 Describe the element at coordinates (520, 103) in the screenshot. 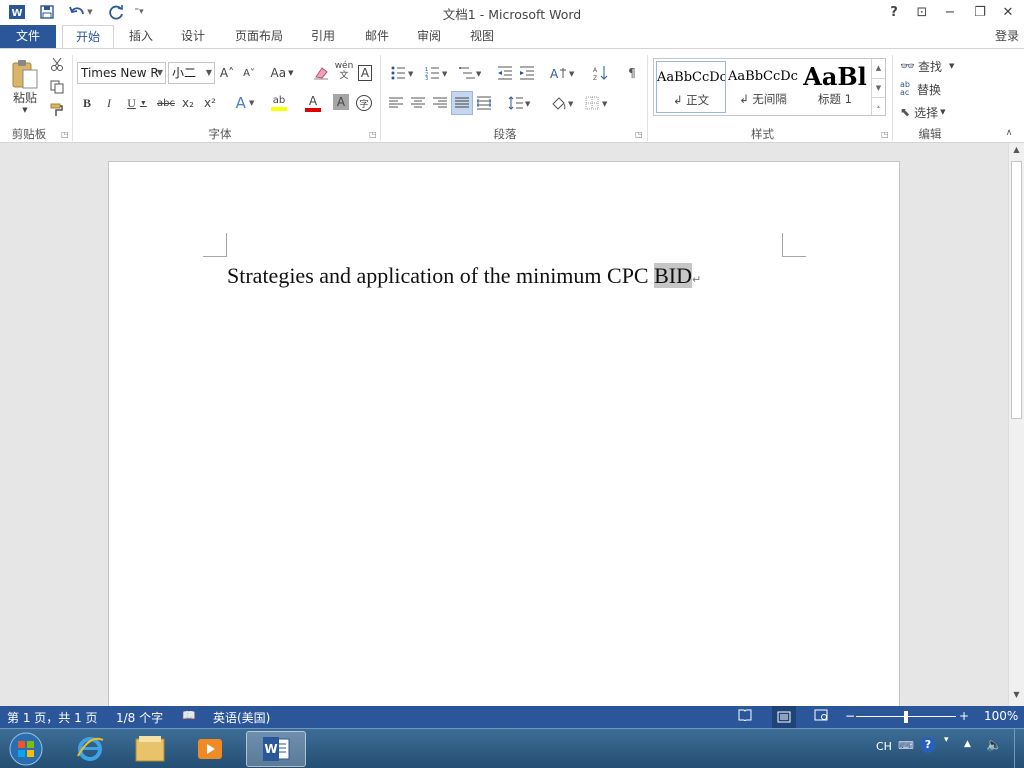

I see `line-spacing-icon: ▼` at that location.